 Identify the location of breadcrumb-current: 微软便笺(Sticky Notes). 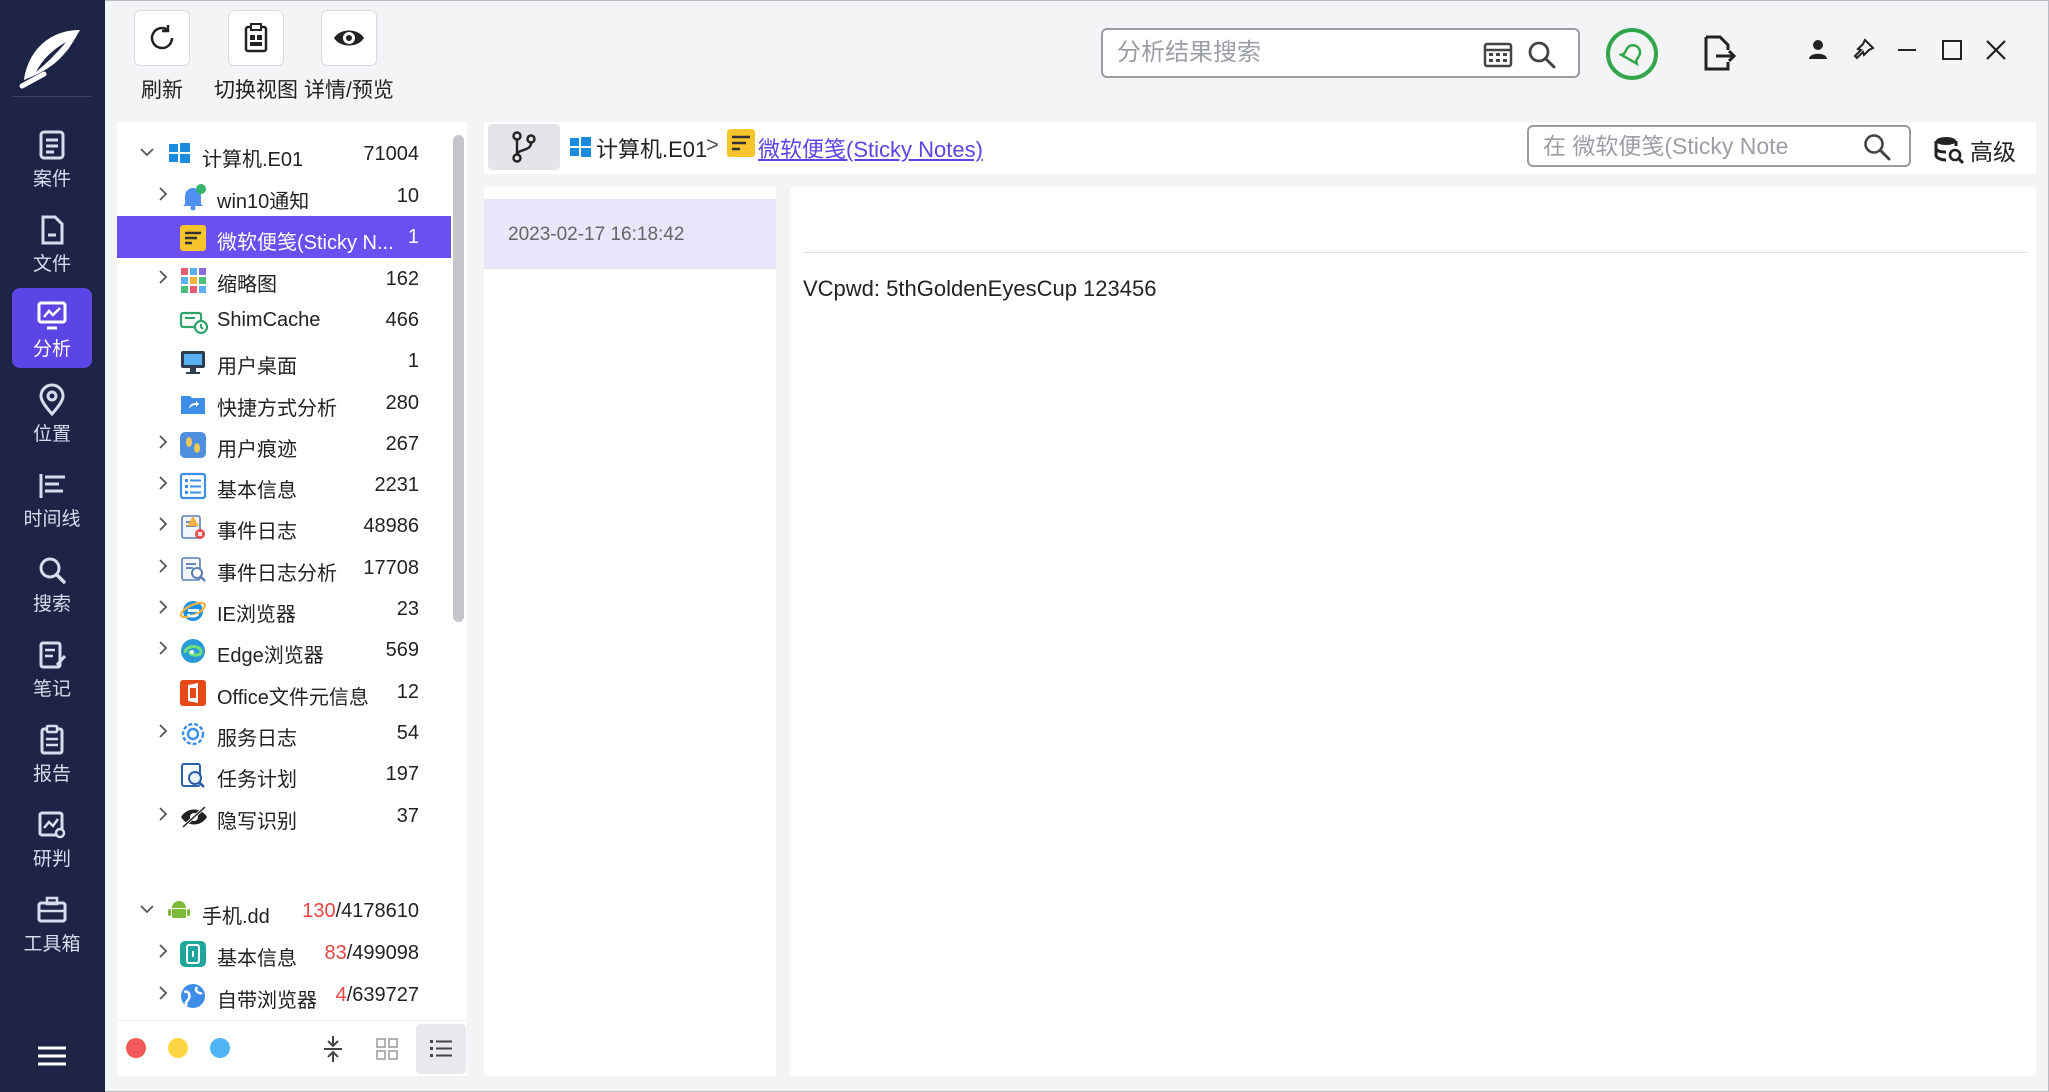
(870, 148).